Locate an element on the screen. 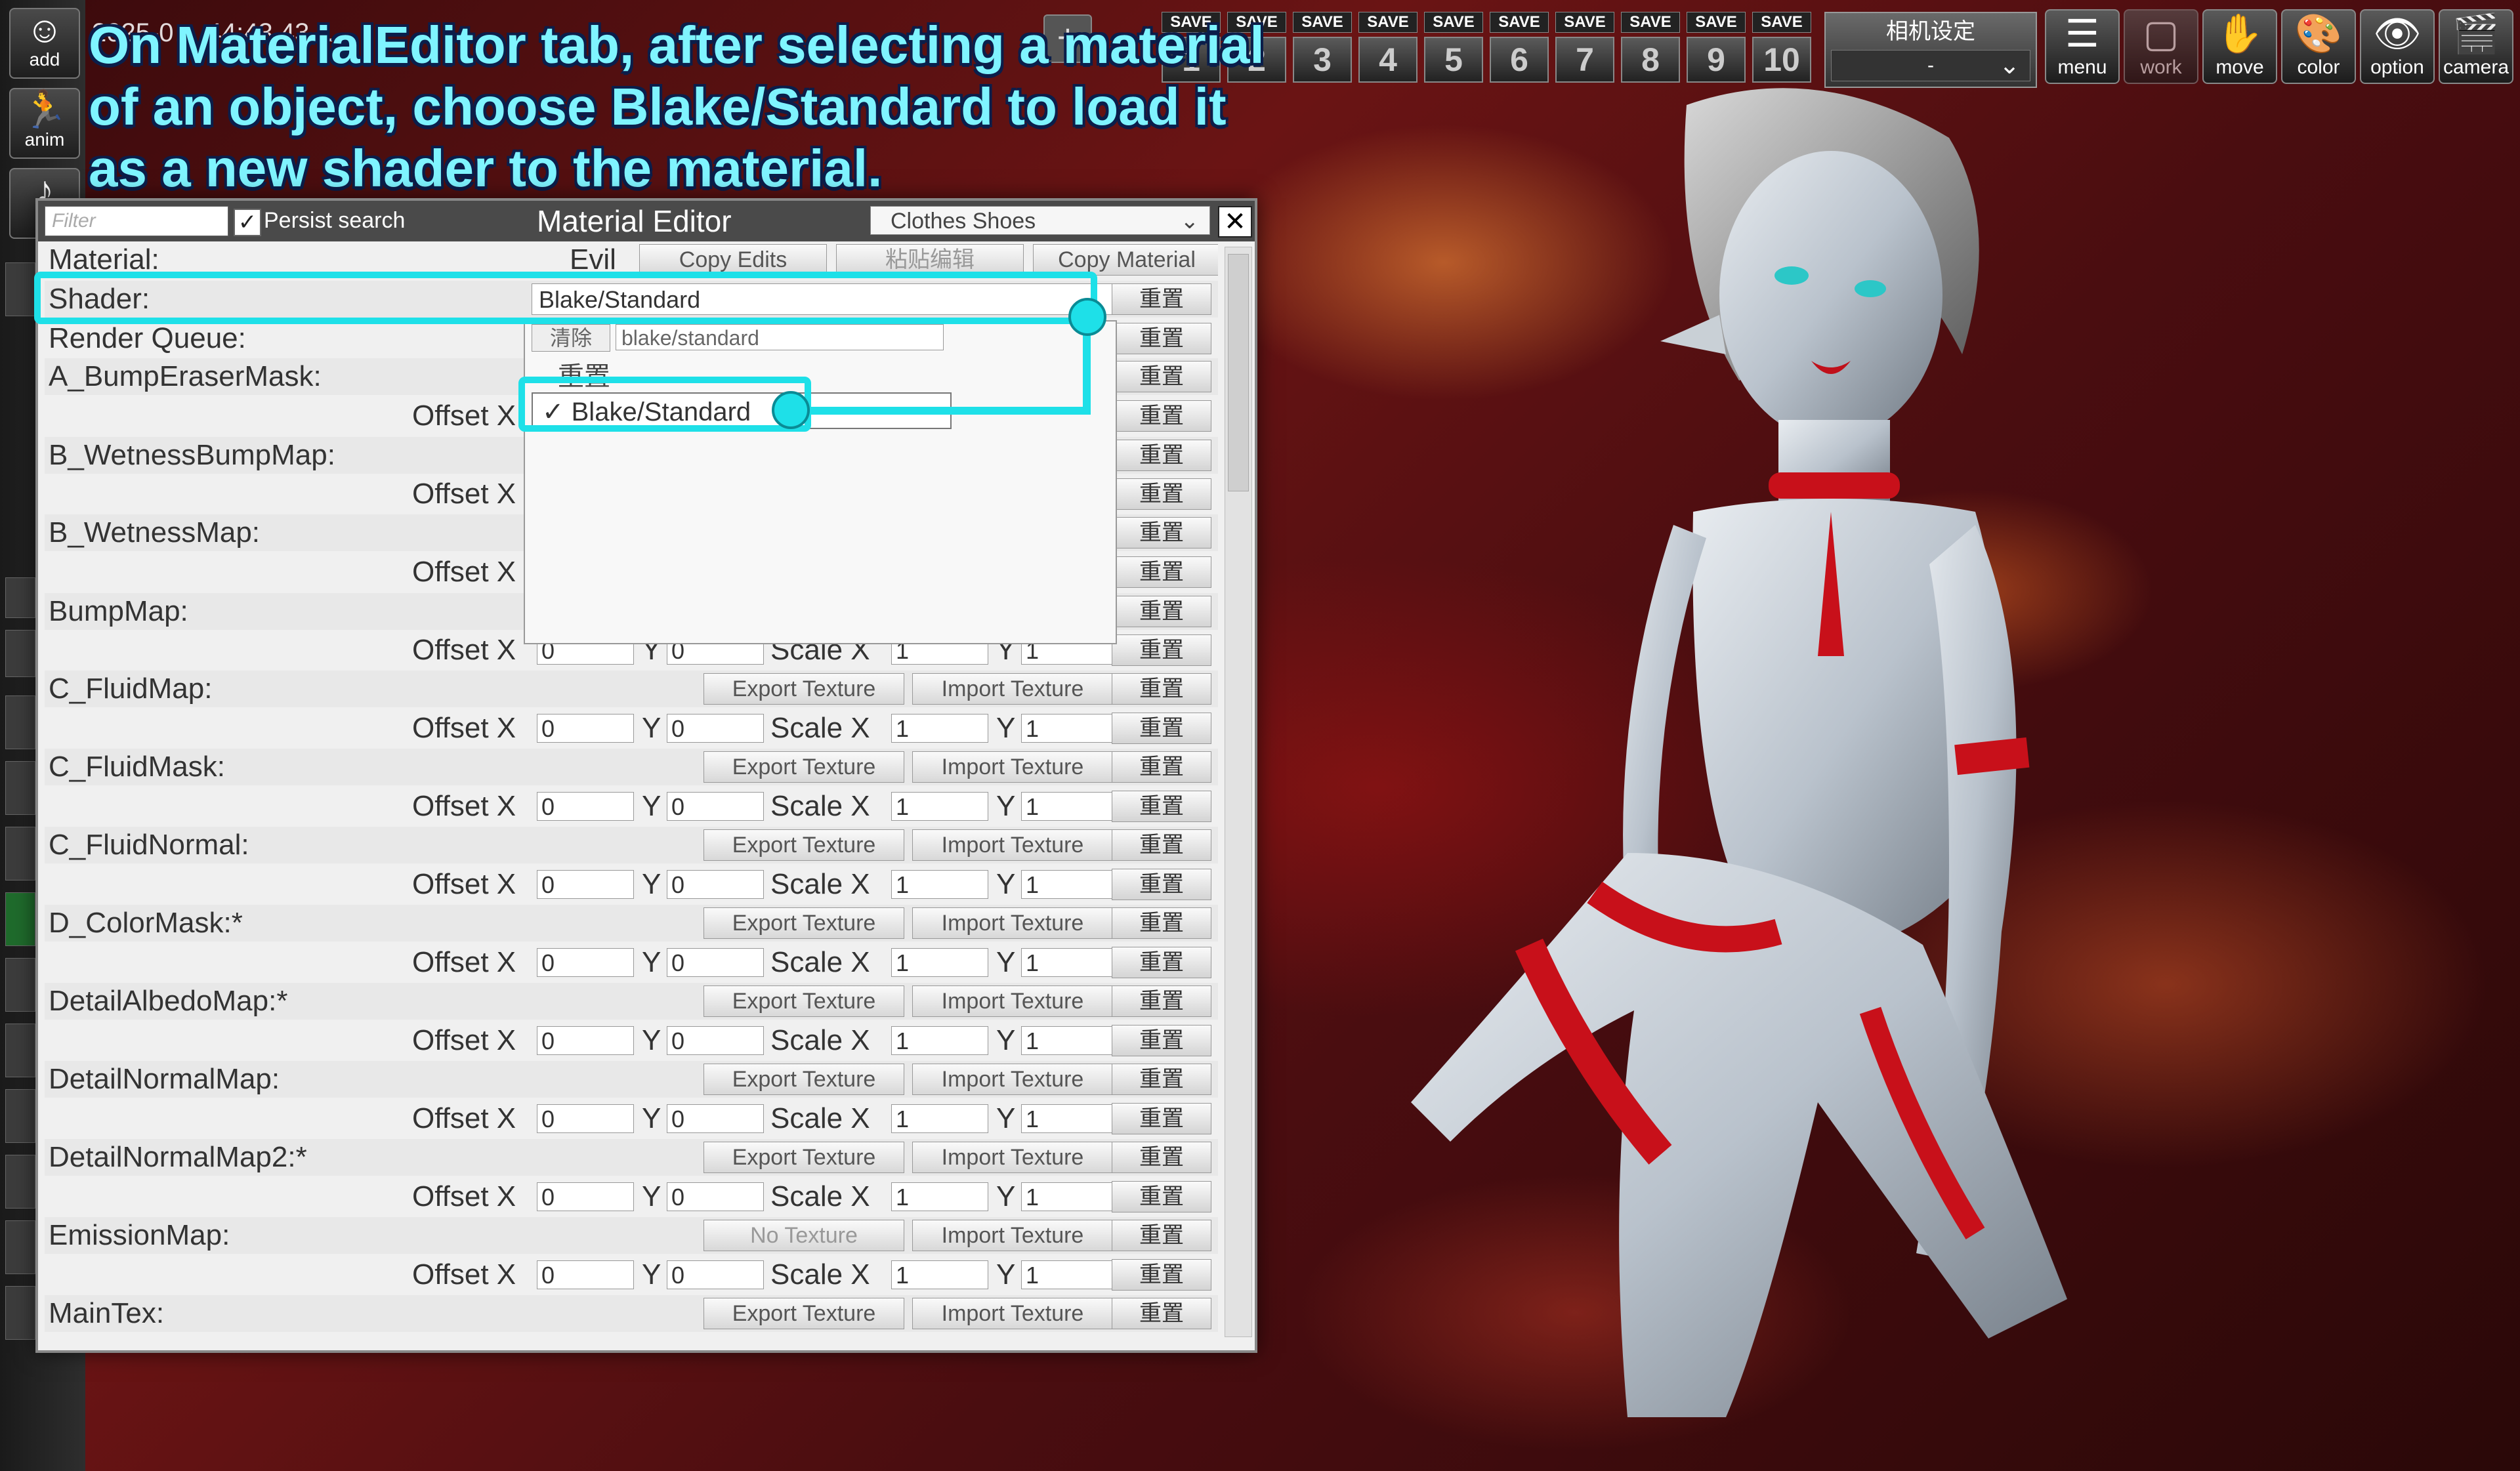 The height and width of the screenshot is (1471, 2520). camera-button: 🎬 camera is located at coordinates (2476, 46).